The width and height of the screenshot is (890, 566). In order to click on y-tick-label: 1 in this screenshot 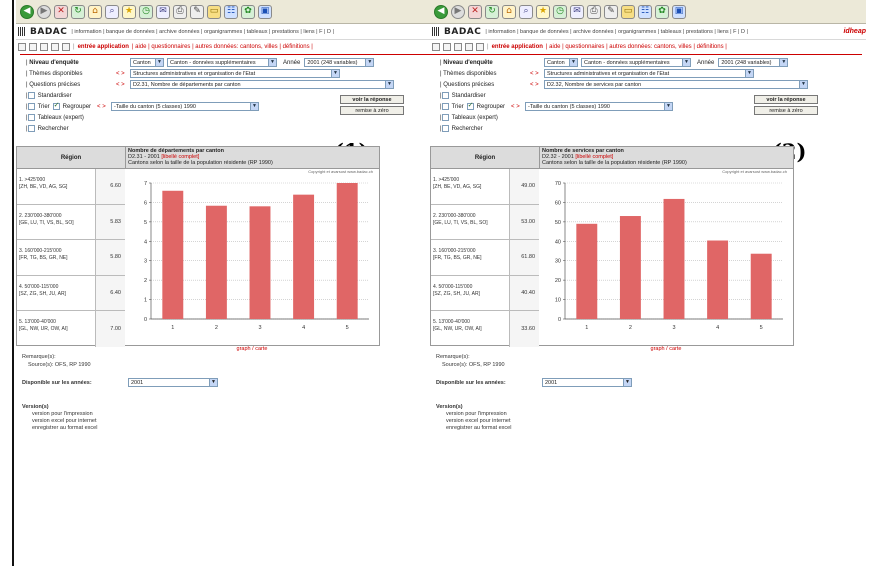, I will do `click(145, 301)`.